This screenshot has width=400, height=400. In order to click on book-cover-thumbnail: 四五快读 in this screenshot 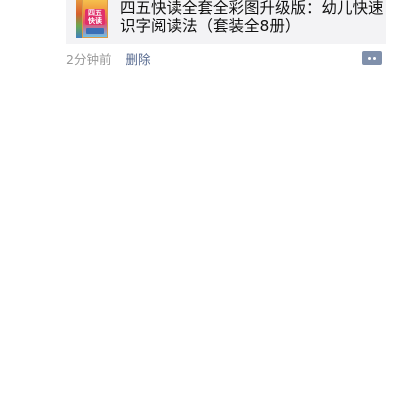, I will do `click(93, 19)`.